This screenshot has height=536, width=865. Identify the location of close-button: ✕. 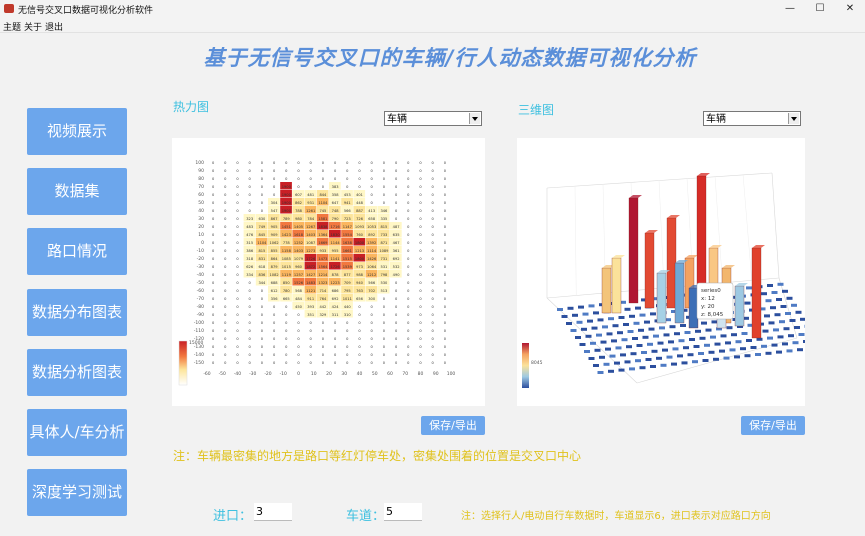
(850, 9).